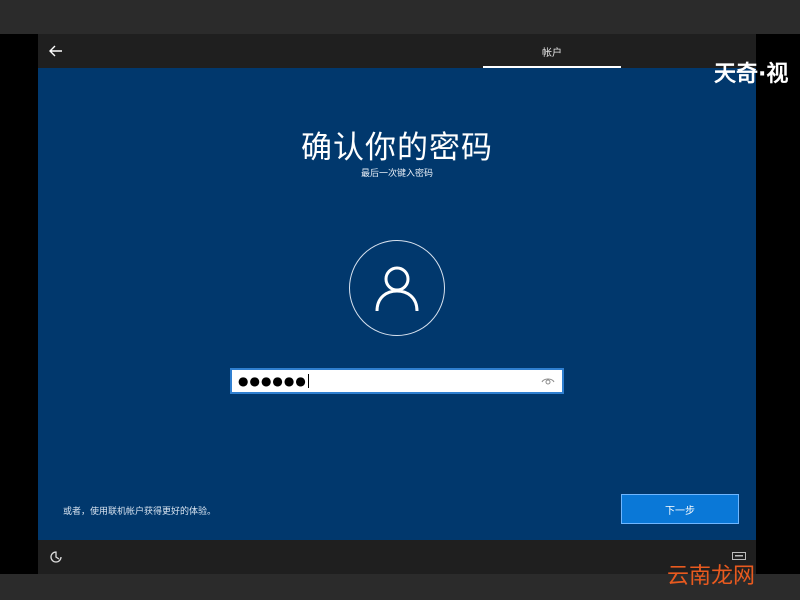 Image resolution: width=800 pixels, height=600 pixels. What do you see at coordinates (711, 576) in the screenshot?
I see `watermark-bottom-right: 云南龙网` at bounding box center [711, 576].